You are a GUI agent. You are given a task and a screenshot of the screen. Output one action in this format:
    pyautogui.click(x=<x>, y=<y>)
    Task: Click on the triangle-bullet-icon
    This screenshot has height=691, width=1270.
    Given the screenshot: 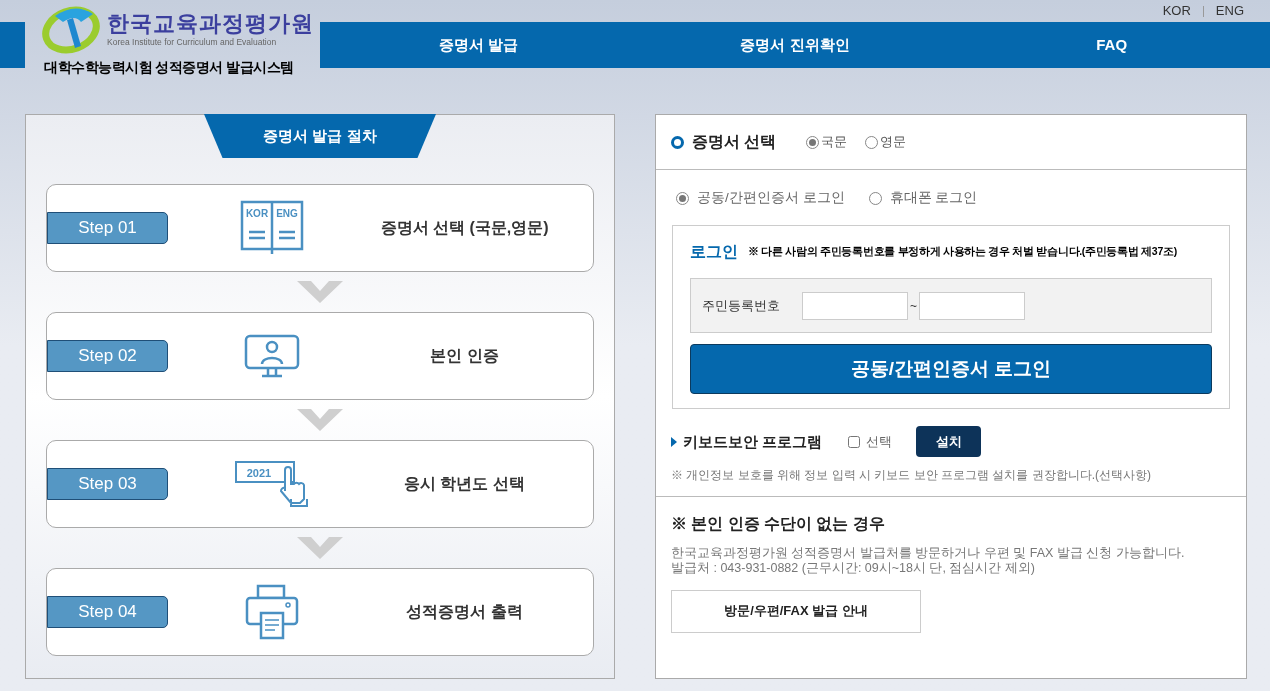 What is the action you would take?
    pyautogui.click(x=674, y=441)
    